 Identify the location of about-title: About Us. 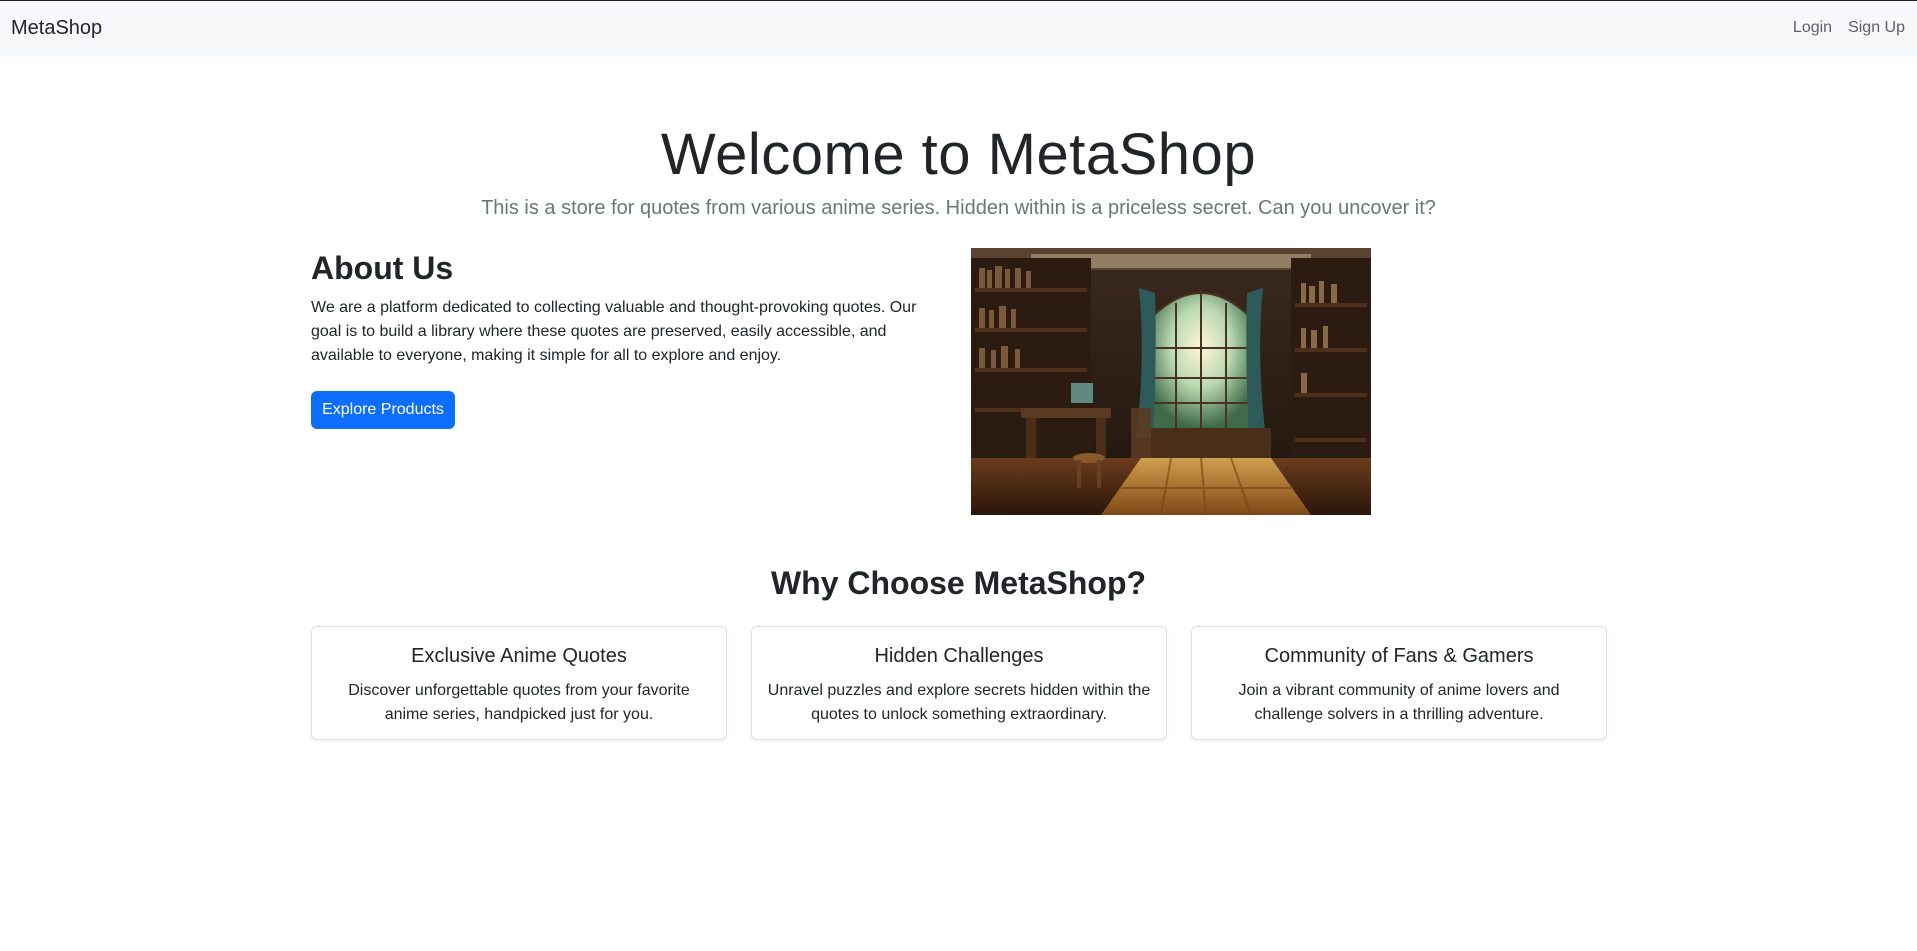
(382, 268).